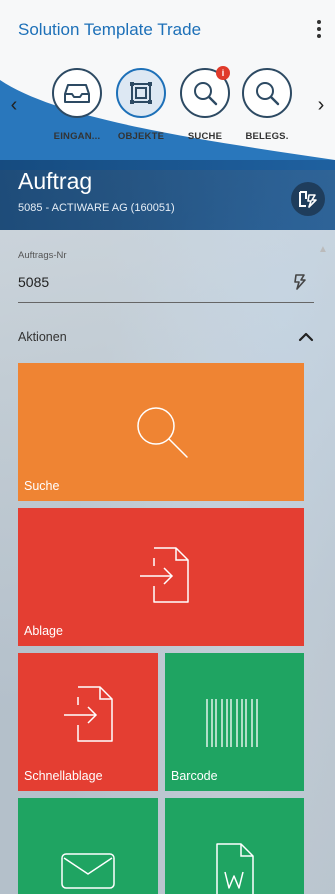  I want to click on word-document-icon, so click(235, 868).